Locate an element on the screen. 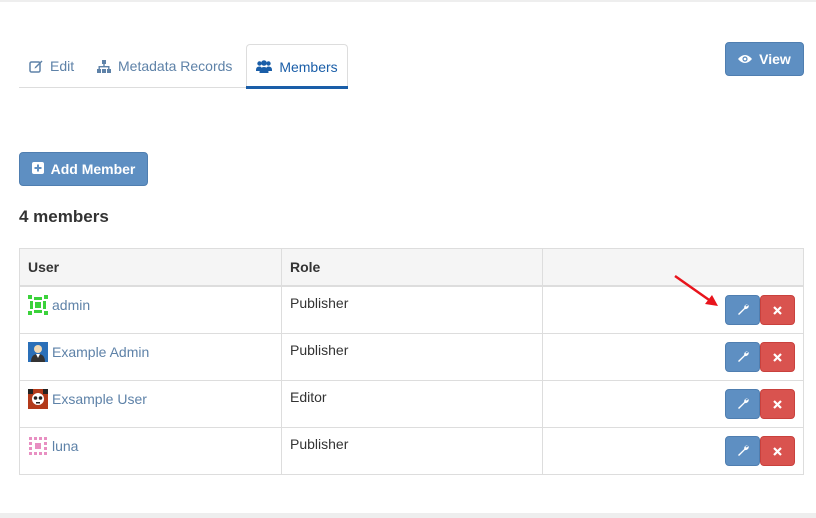 The height and width of the screenshot is (518, 816). table-row: luna Publisher is located at coordinates (411, 450).